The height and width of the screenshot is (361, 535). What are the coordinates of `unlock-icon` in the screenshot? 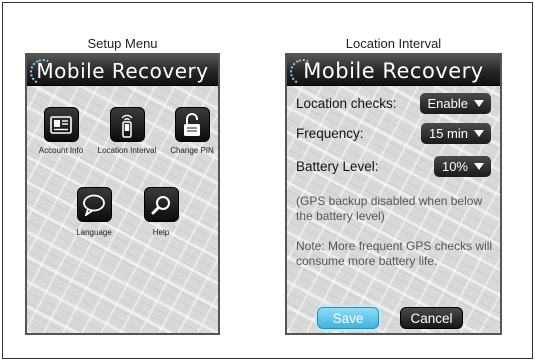 It's located at (192, 124).